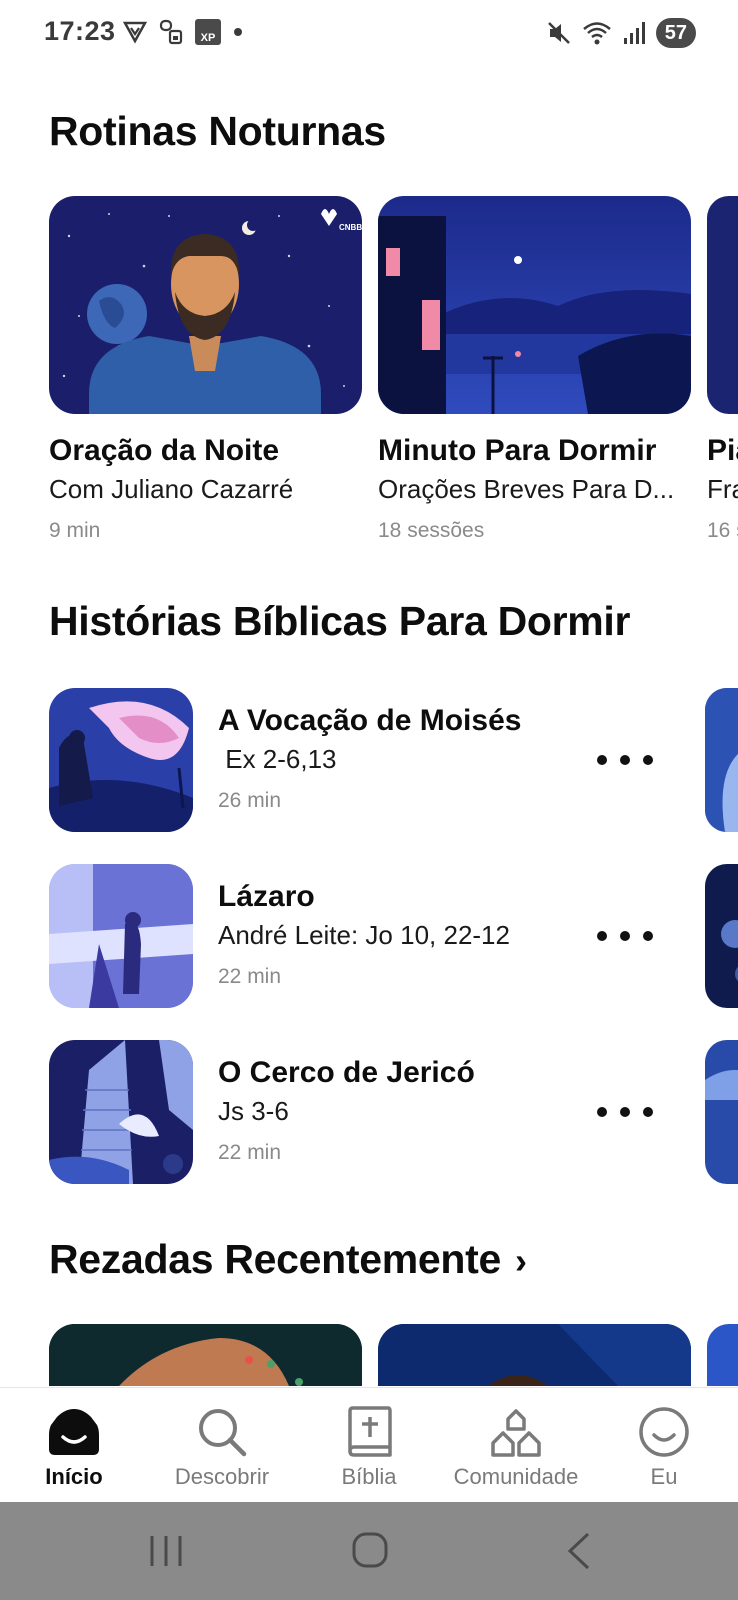 Image resolution: width=738 pixels, height=1600 pixels. I want to click on svg-text: CNBB, so click(350, 227).